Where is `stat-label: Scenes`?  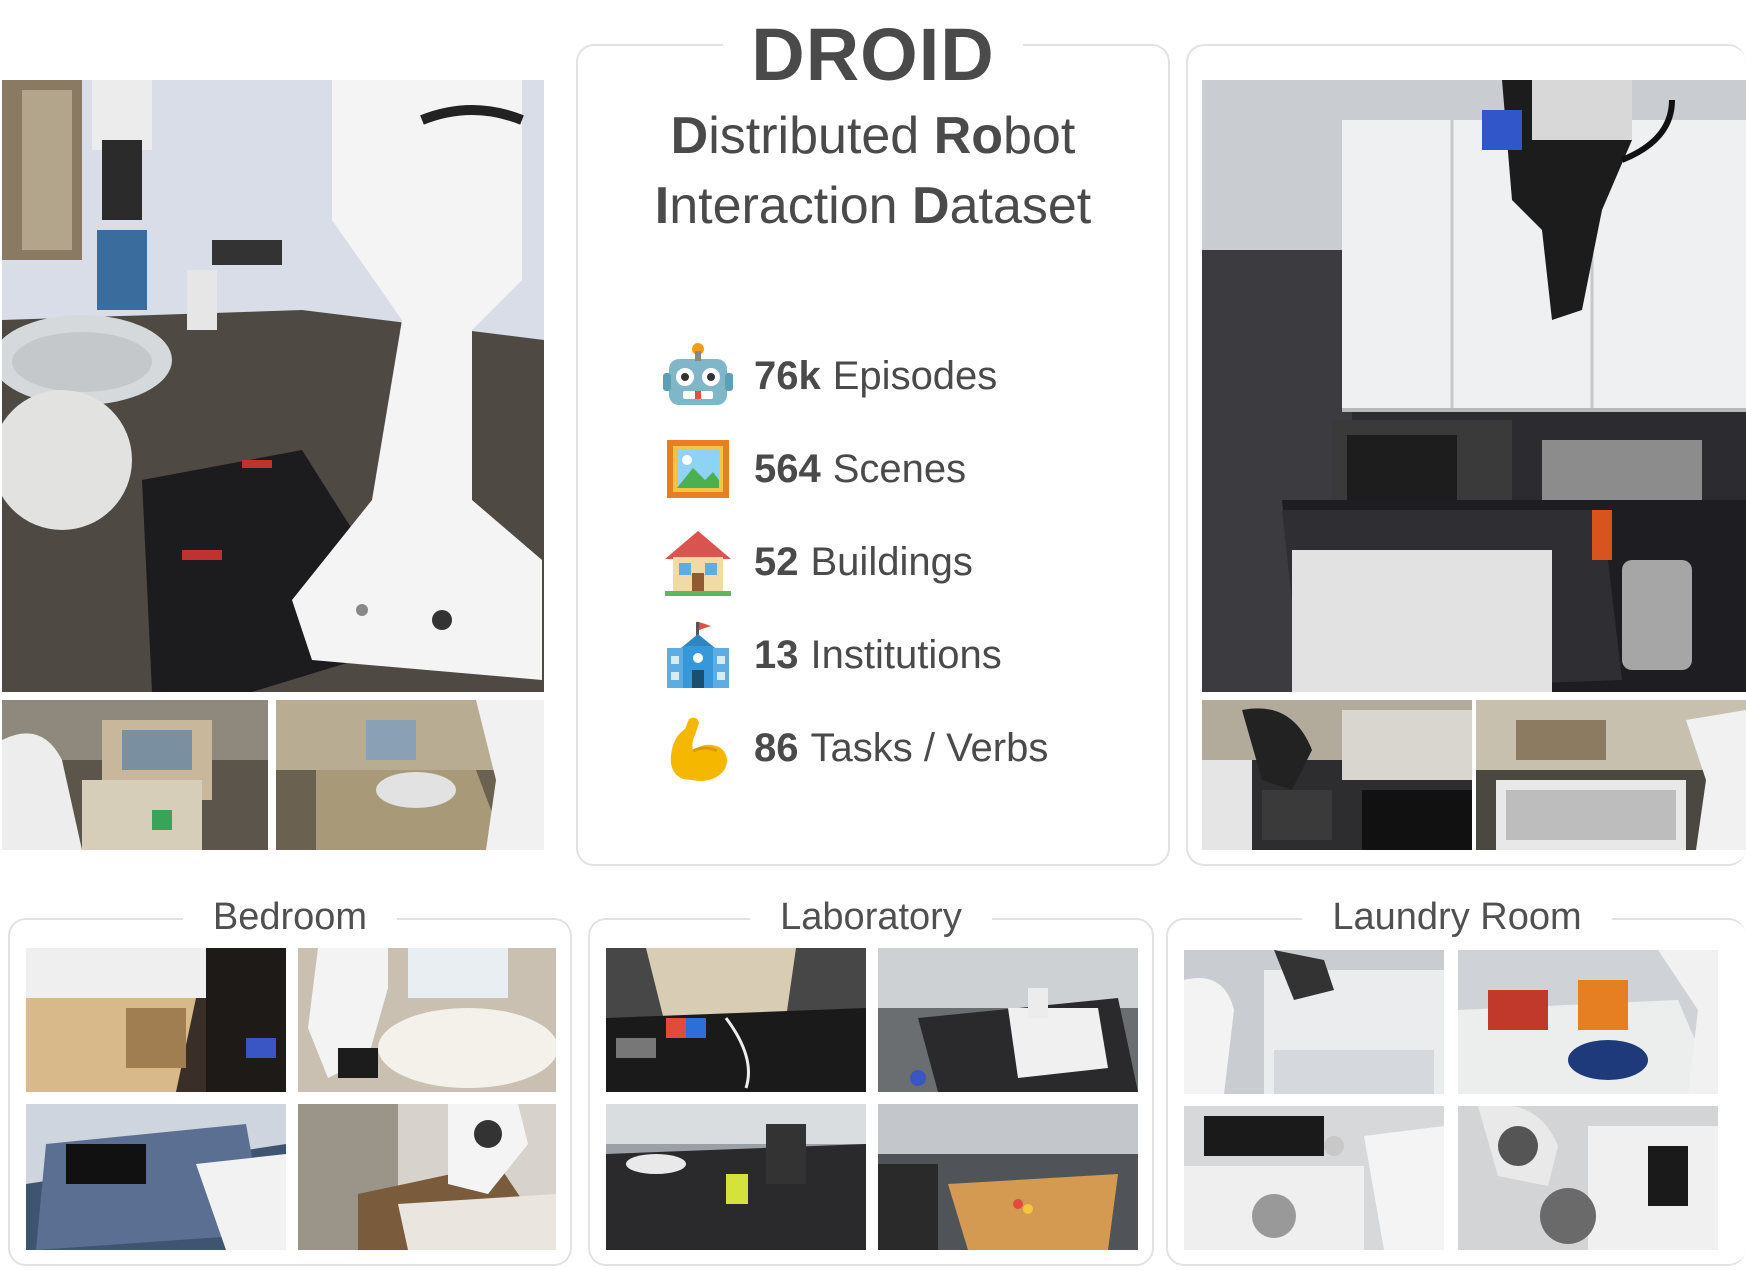
stat-label: Scenes is located at coordinates (899, 468).